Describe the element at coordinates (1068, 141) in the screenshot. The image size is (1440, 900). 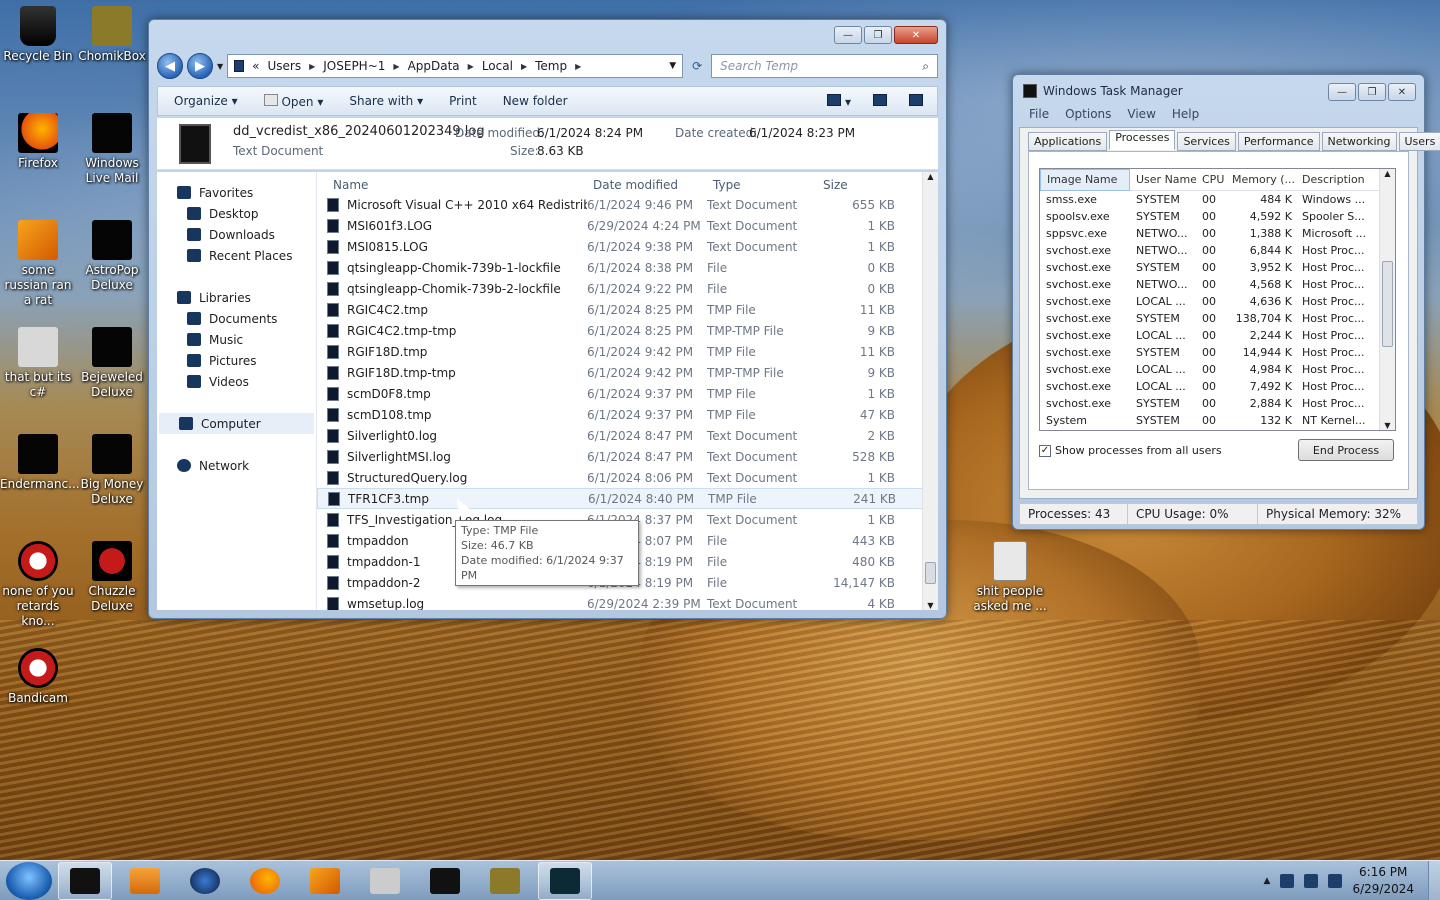
I see `tab-applications: Applications` at that location.